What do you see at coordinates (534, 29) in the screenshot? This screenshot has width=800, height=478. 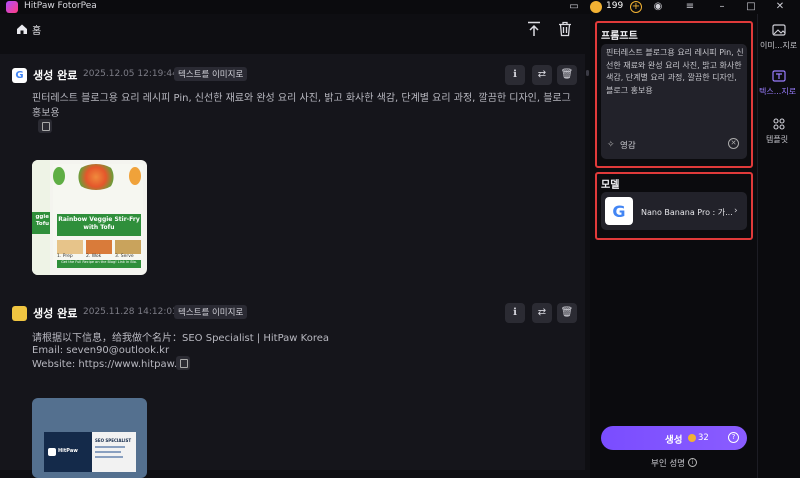 I see `upload-icon` at bounding box center [534, 29].